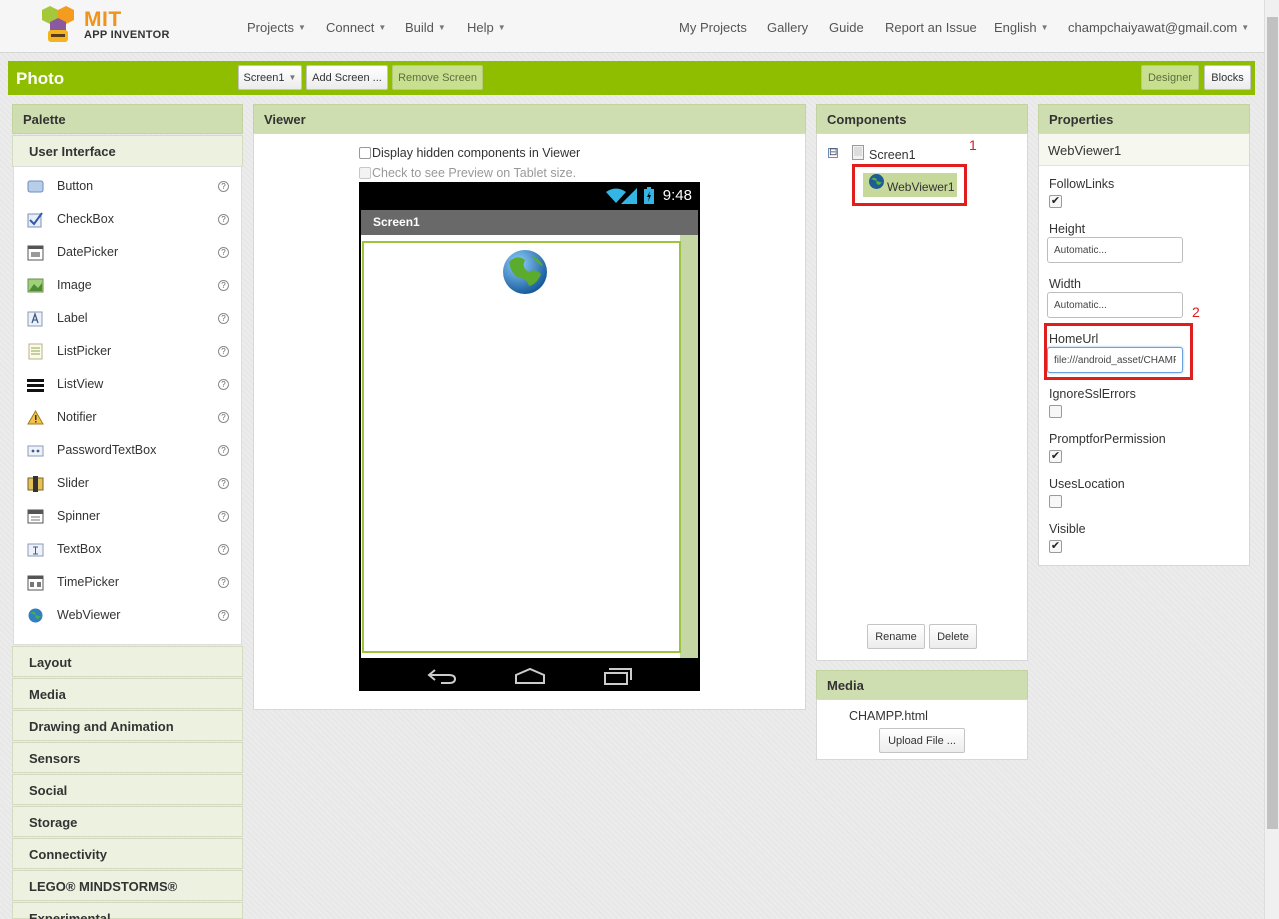 This screenshot has width=1279, height=919. I want to click on palette-category-media: Media, so click(127, 693).